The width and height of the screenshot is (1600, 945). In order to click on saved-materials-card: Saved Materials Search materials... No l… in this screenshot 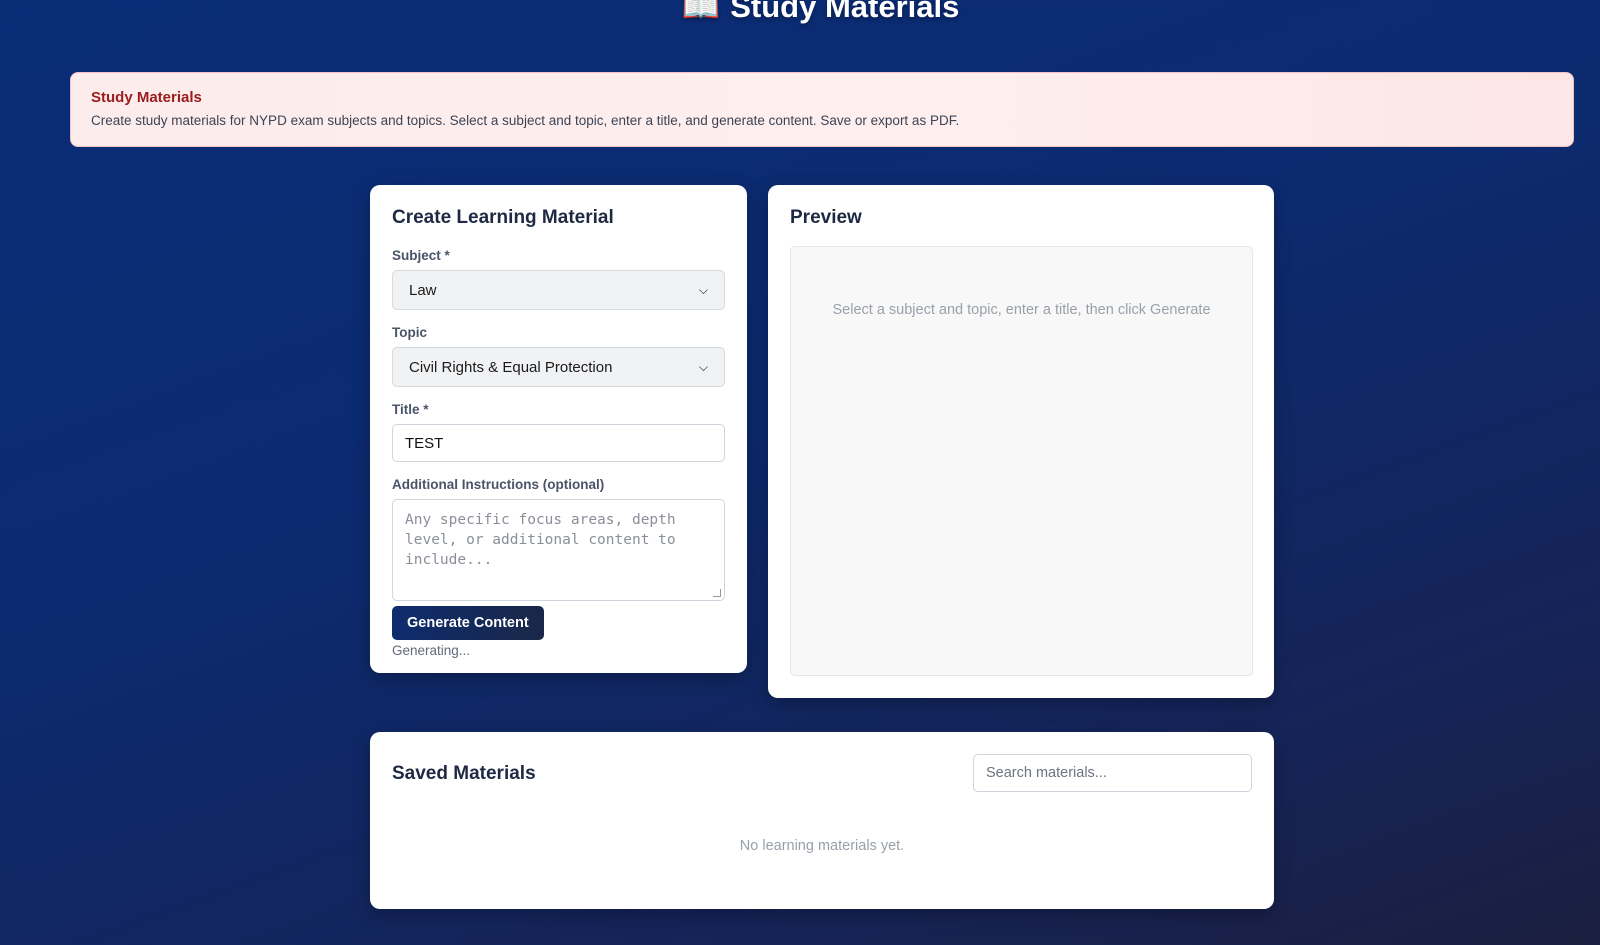, I will do `click(822, 820)`.